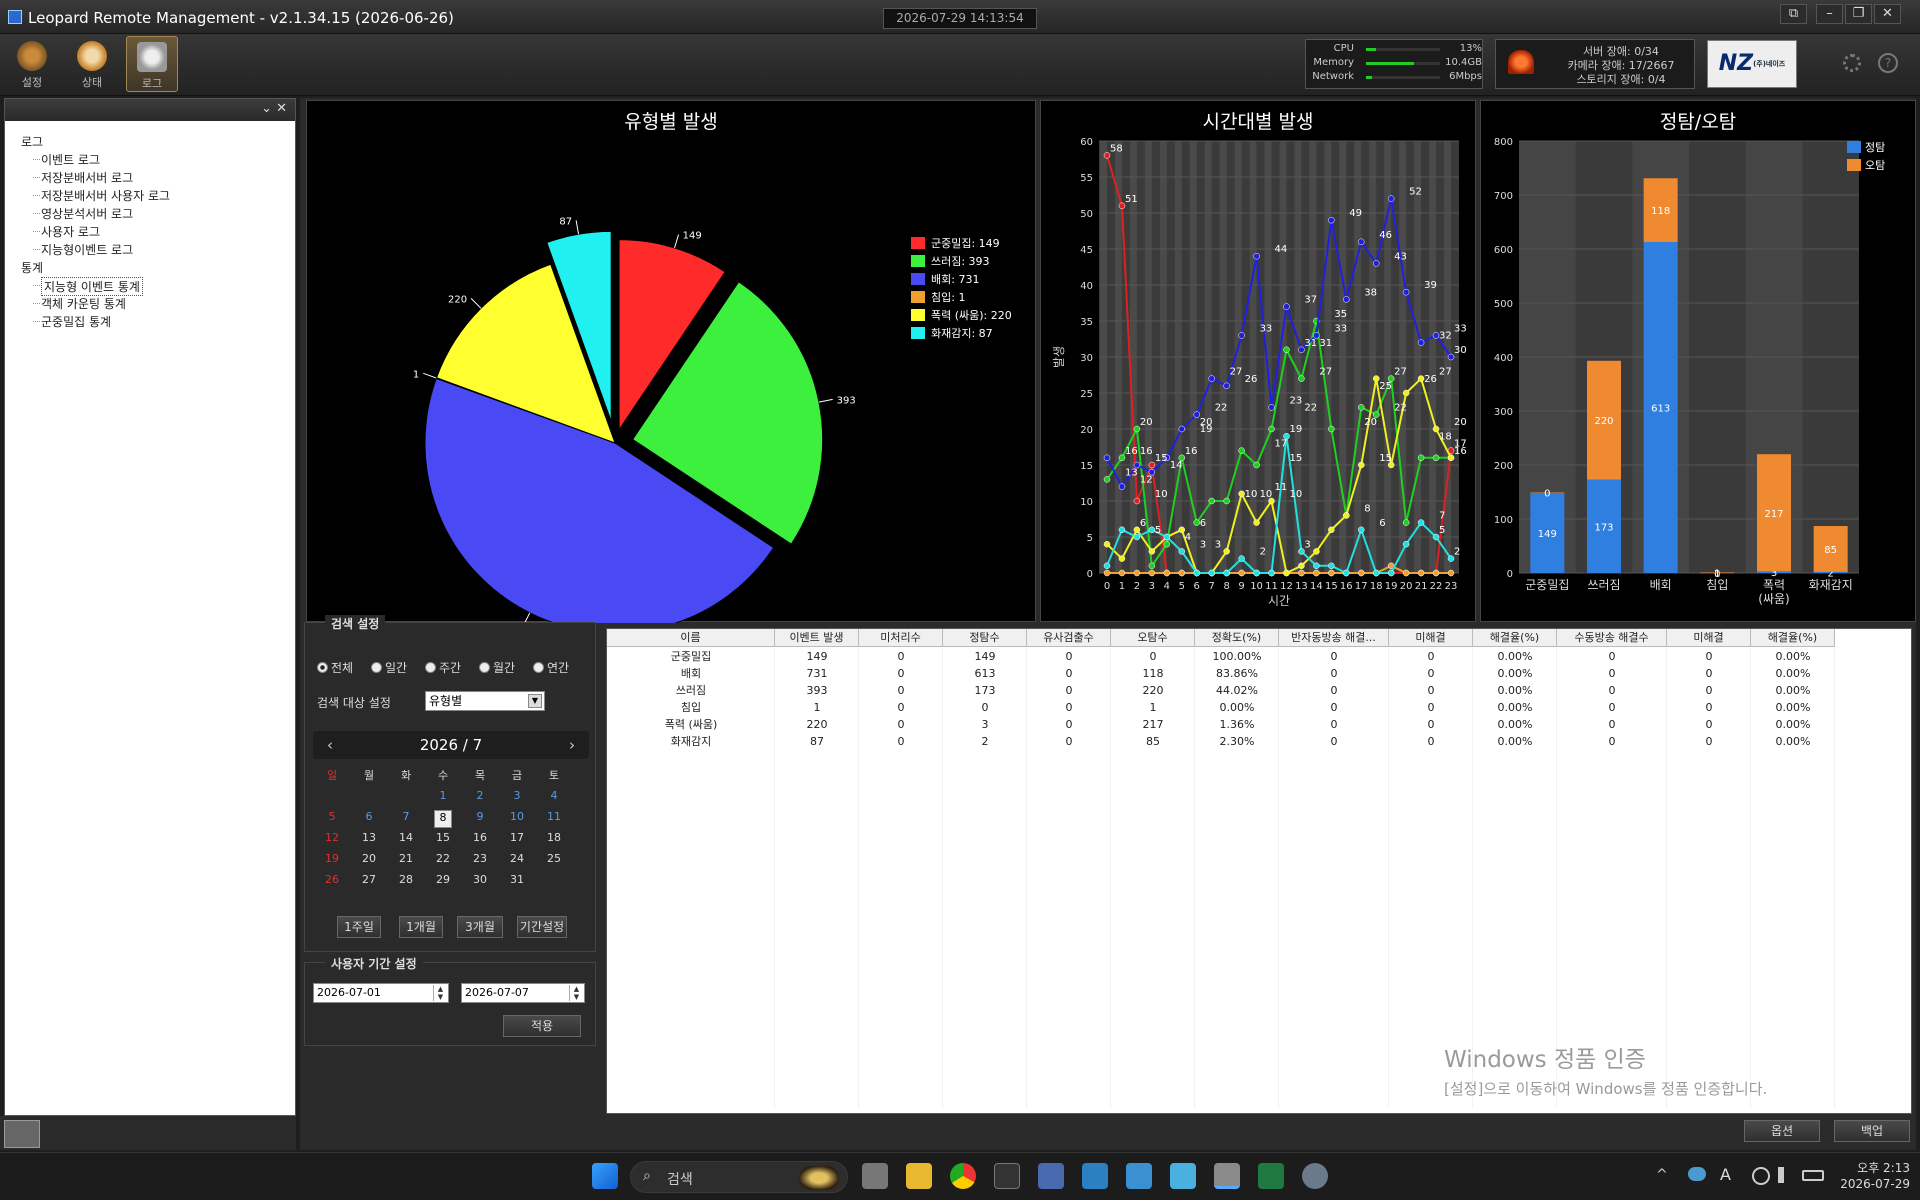 The height and width of the screenshot is (1200, 1920). What do you see at coordinates (691, 638) in the screenshot?
I see `column-header: 이름` at bounding box center [691, 638].